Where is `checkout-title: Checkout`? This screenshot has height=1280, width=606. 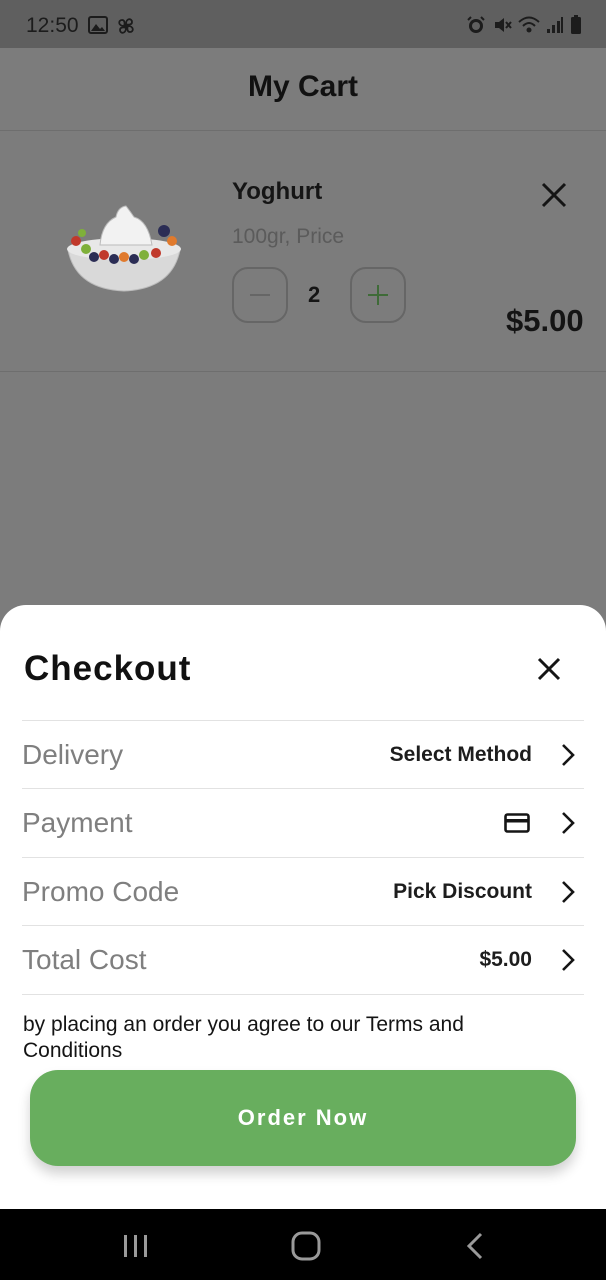
checkout-title: Checkout is located at coordinates (108, 668).